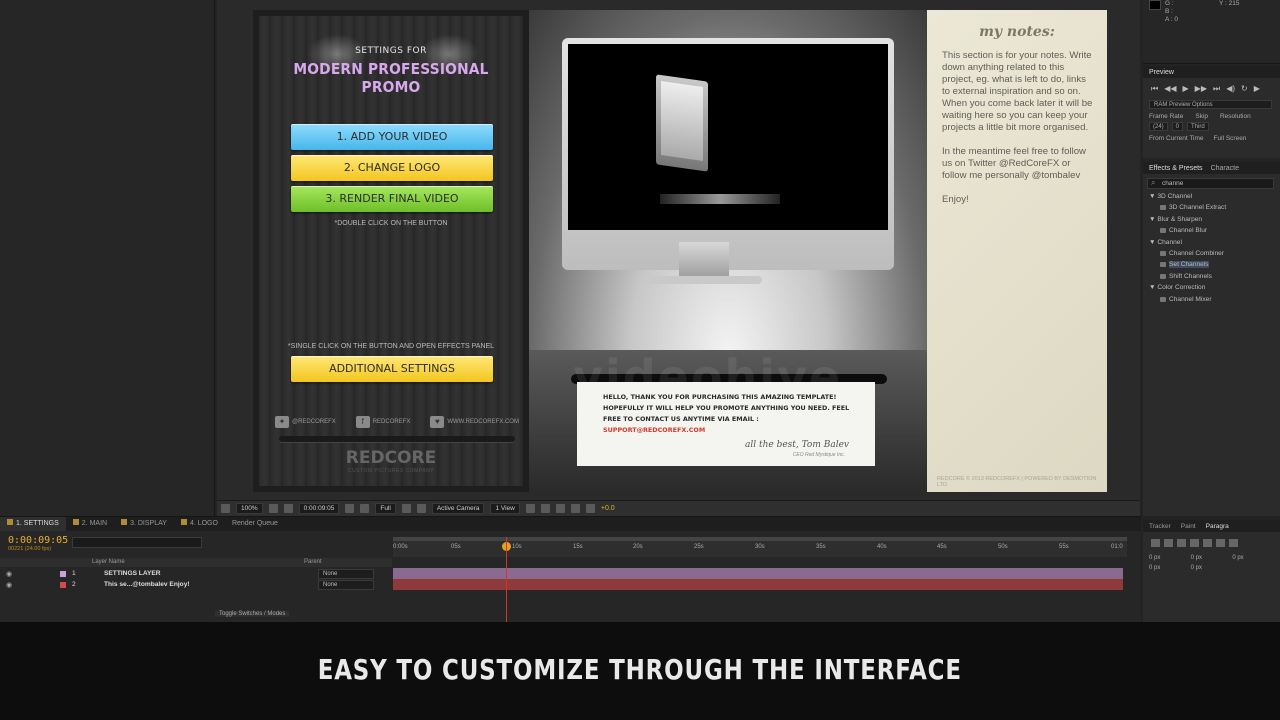  Describe the element at coordinates (252, 614) in the screenshot. I see `toggle-switches-modes-button: Toggle Switches / Modes` at that location.